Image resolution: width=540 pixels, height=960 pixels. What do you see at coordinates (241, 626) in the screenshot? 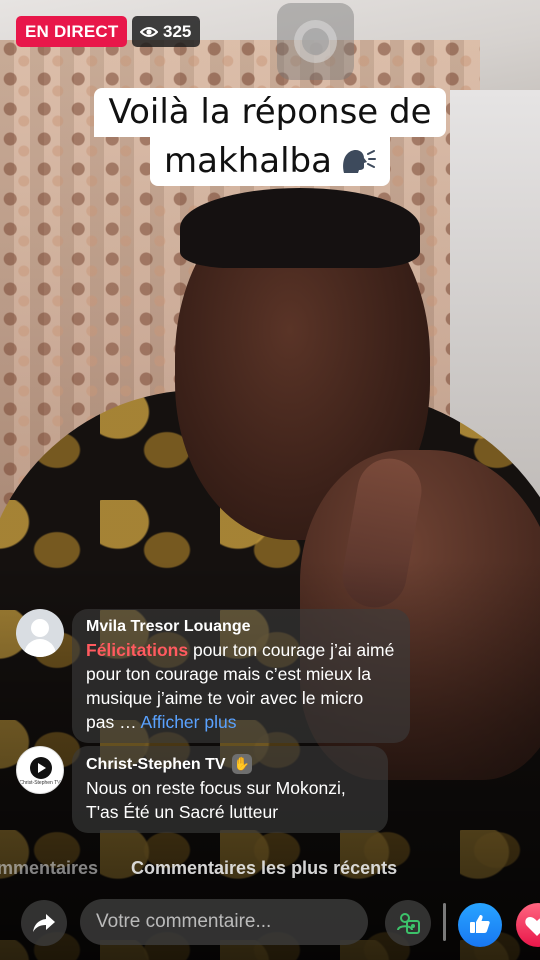
I see `comment-author: Mvila Tresor Louange` at bounding box center [241, 626].